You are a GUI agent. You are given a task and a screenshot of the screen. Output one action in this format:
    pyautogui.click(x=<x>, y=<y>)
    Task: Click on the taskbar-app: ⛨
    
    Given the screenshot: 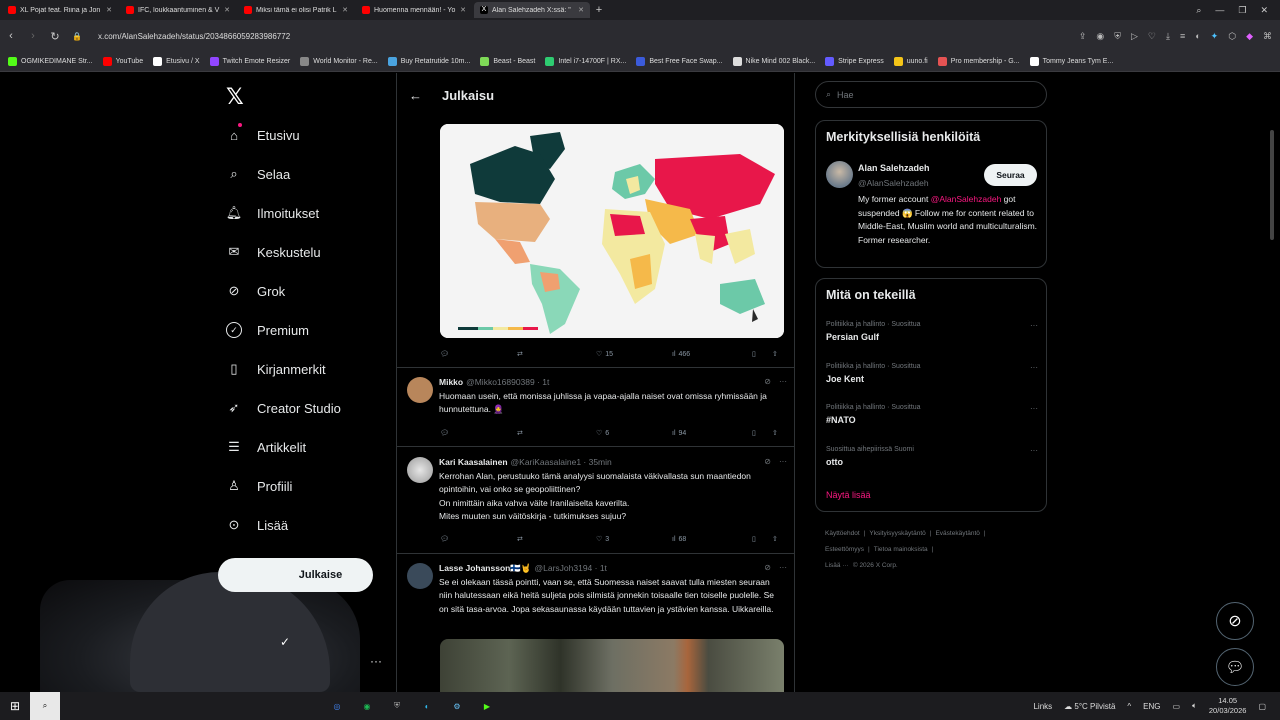 What is the action you would take?
    pyautogui.click(x=397, y=706)
    